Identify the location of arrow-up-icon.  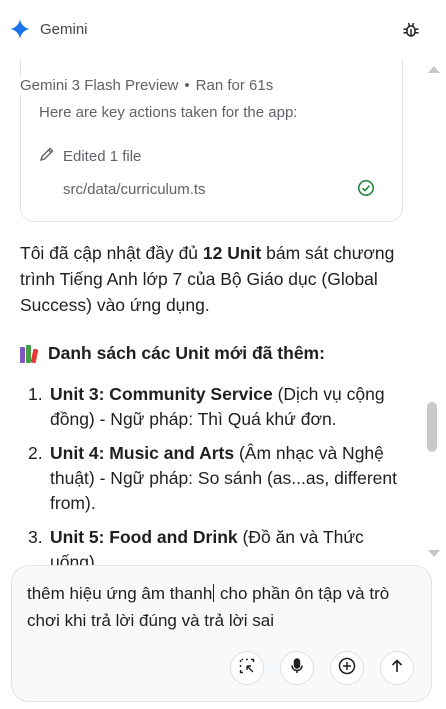
(397, 668).